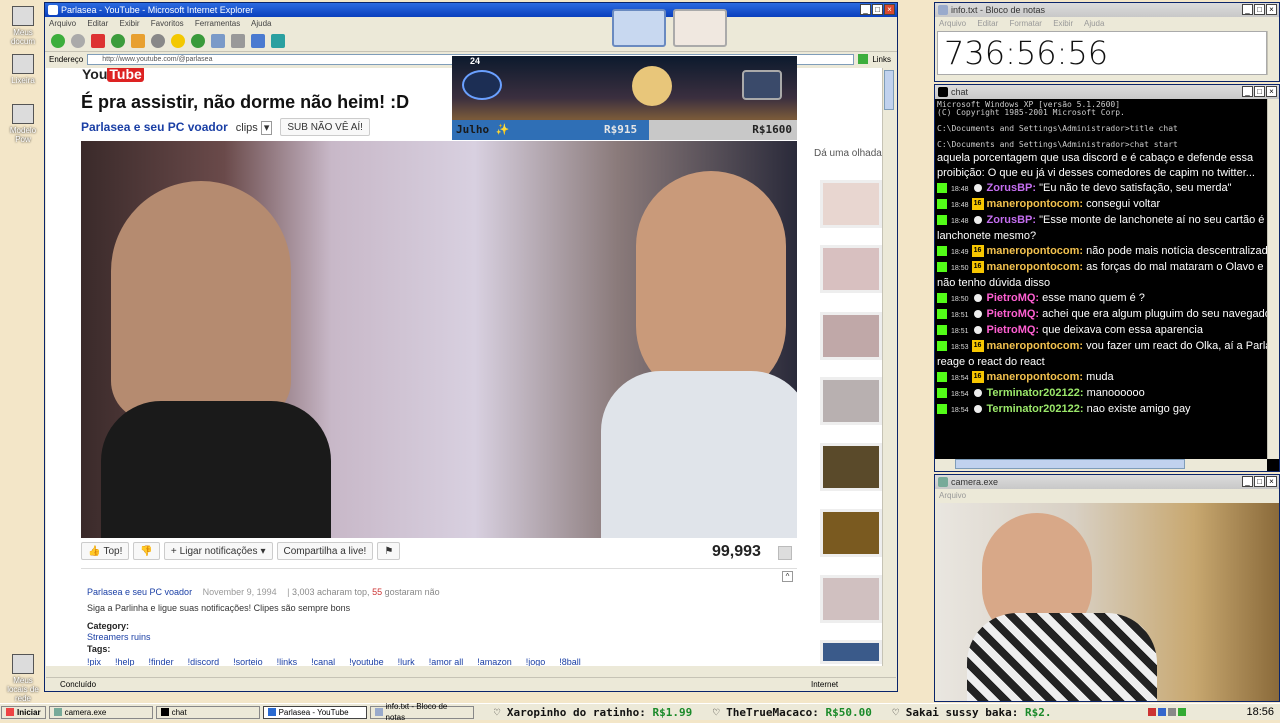 This screenshot has width=1280, height=723. Describe the element at coordinates (254, 127) in the screenshot. I see `clips-dropdown: clips ▾` at that location.